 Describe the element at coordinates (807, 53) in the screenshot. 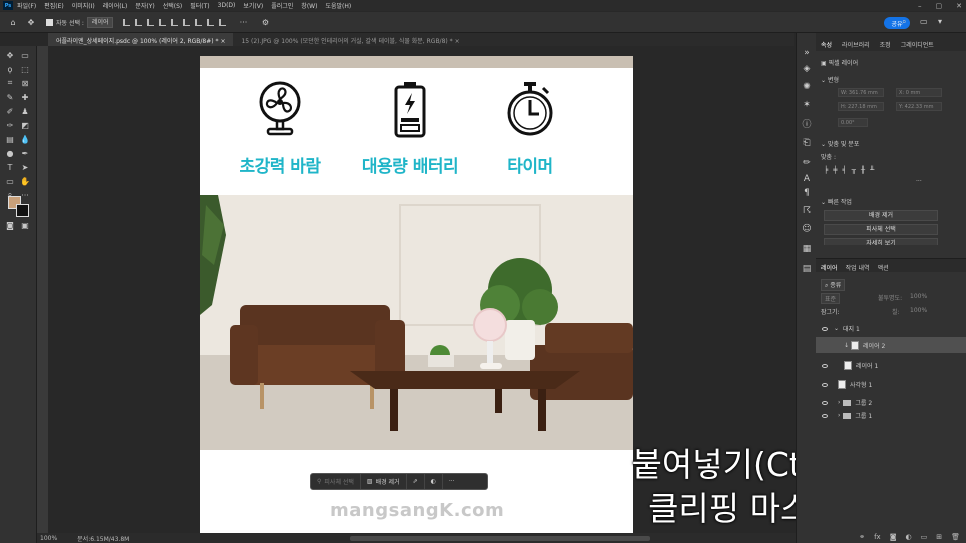

I see `collapse-icon: »` at that location.